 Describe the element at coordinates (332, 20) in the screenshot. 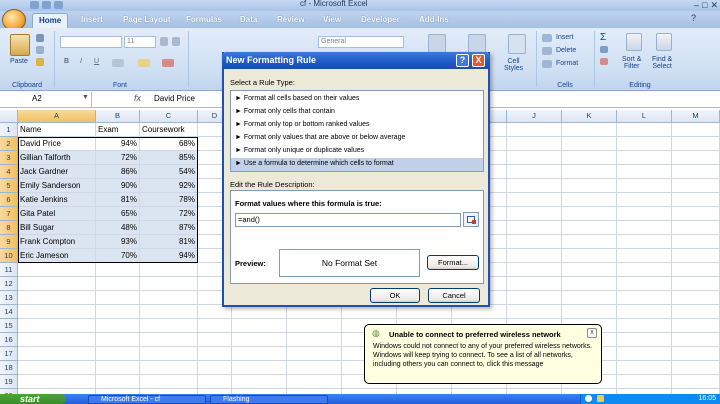

I see `tab-view: View` at that location.